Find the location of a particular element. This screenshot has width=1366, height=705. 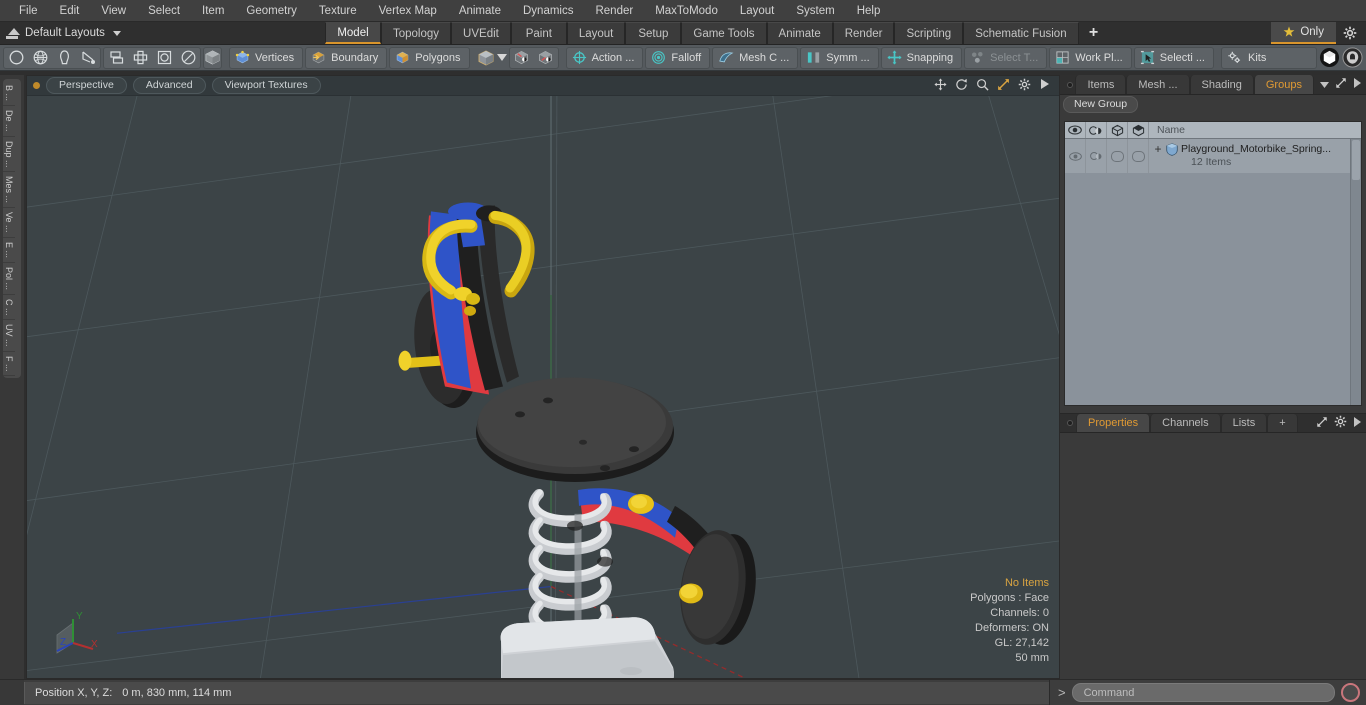

selection-mode-polygons: Polygons is located at coordinates (429, 57).